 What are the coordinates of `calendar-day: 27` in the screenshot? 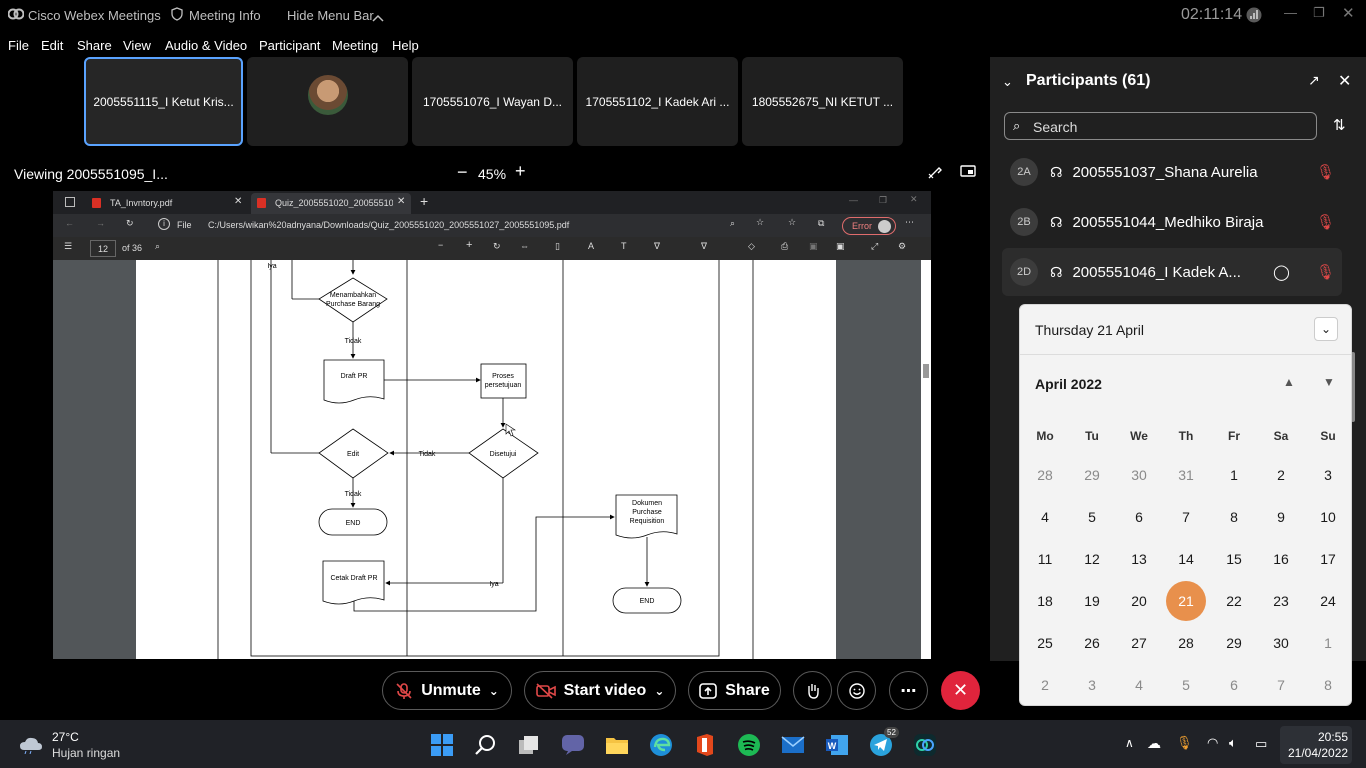 It's located at (1139, 643).